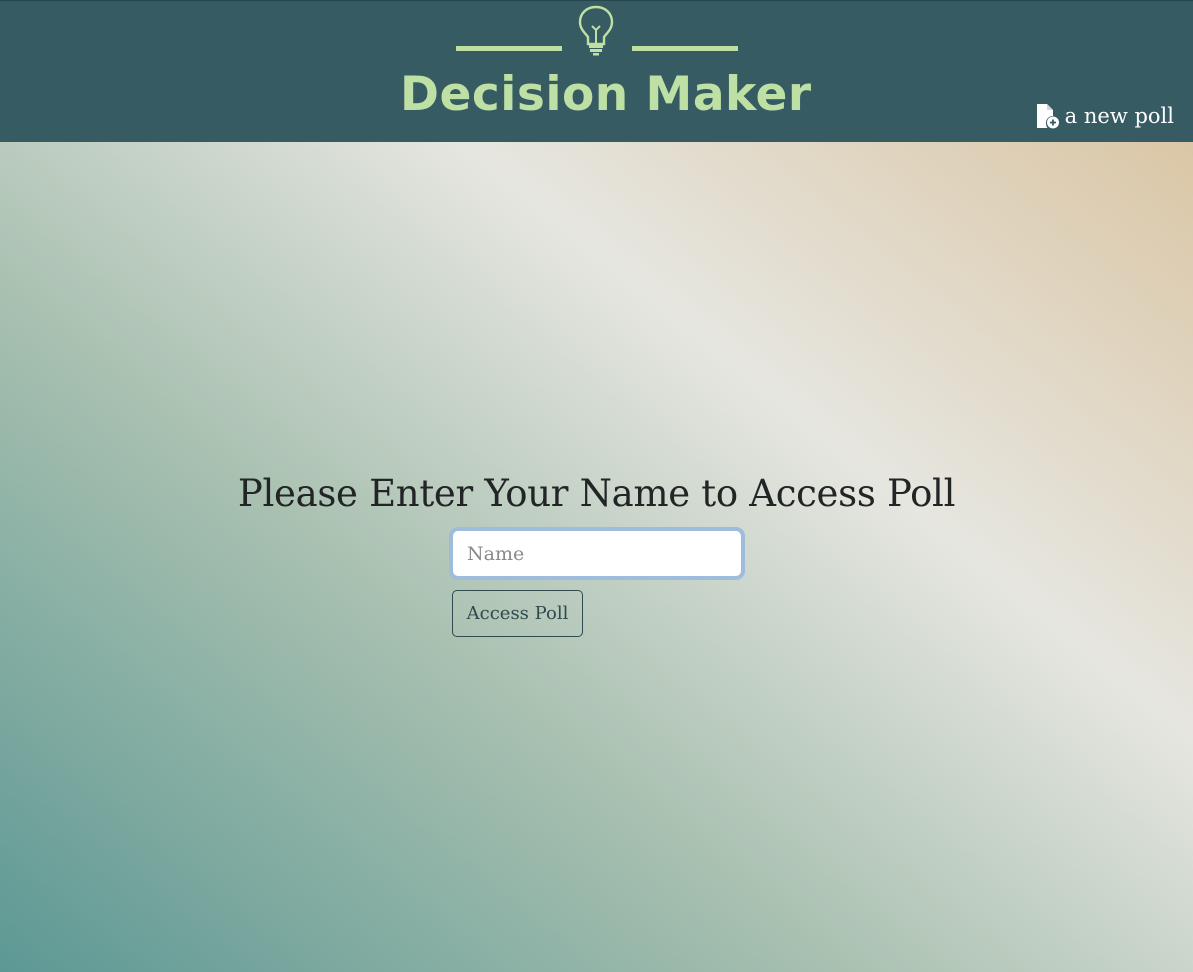 Image resolution: width=1193 pixels, height=972 pixels. What do you see at coordinates (606, 94) in the screenshot?
I see `logo-text: Decision Maker` at bounding box center [606, 94].